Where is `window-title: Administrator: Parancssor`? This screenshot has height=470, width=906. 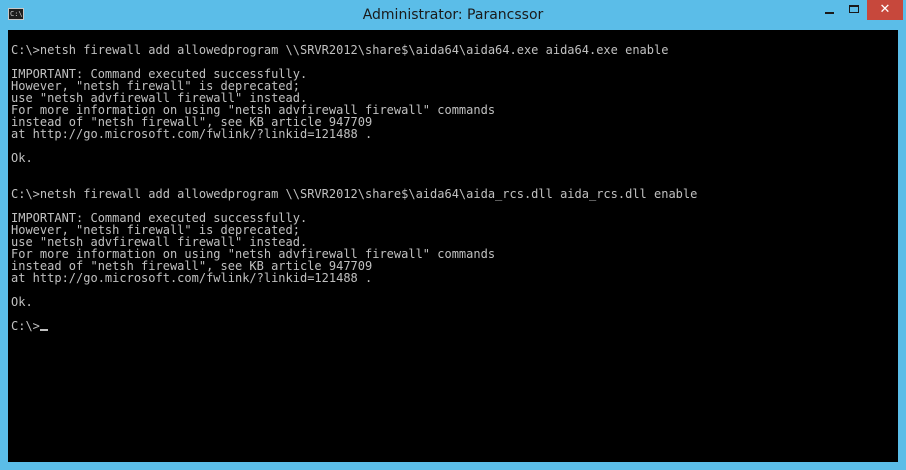 window-title: Administrator: Parancssor is located at coordinates (453, 15).